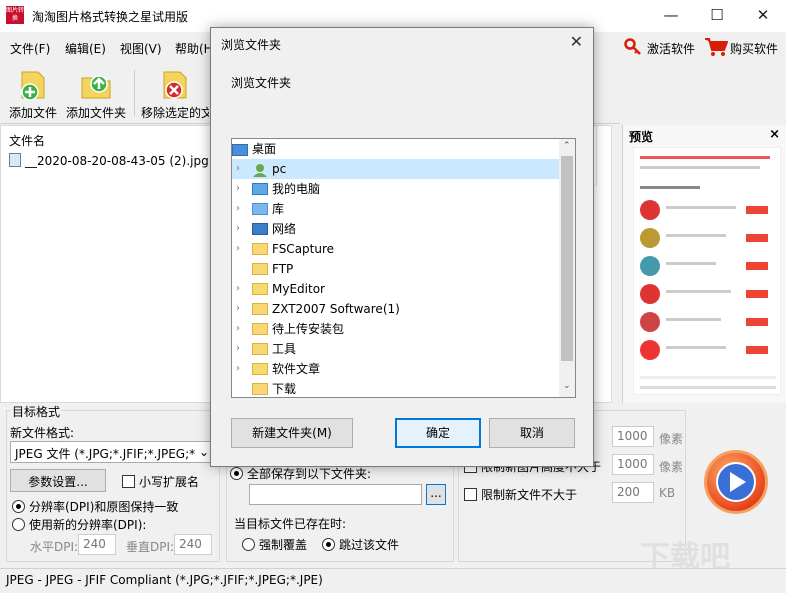  Describe the element at coordinates (251, 45) in the screenshot. I see `dialog-title: 浏览文件夹` at that location.